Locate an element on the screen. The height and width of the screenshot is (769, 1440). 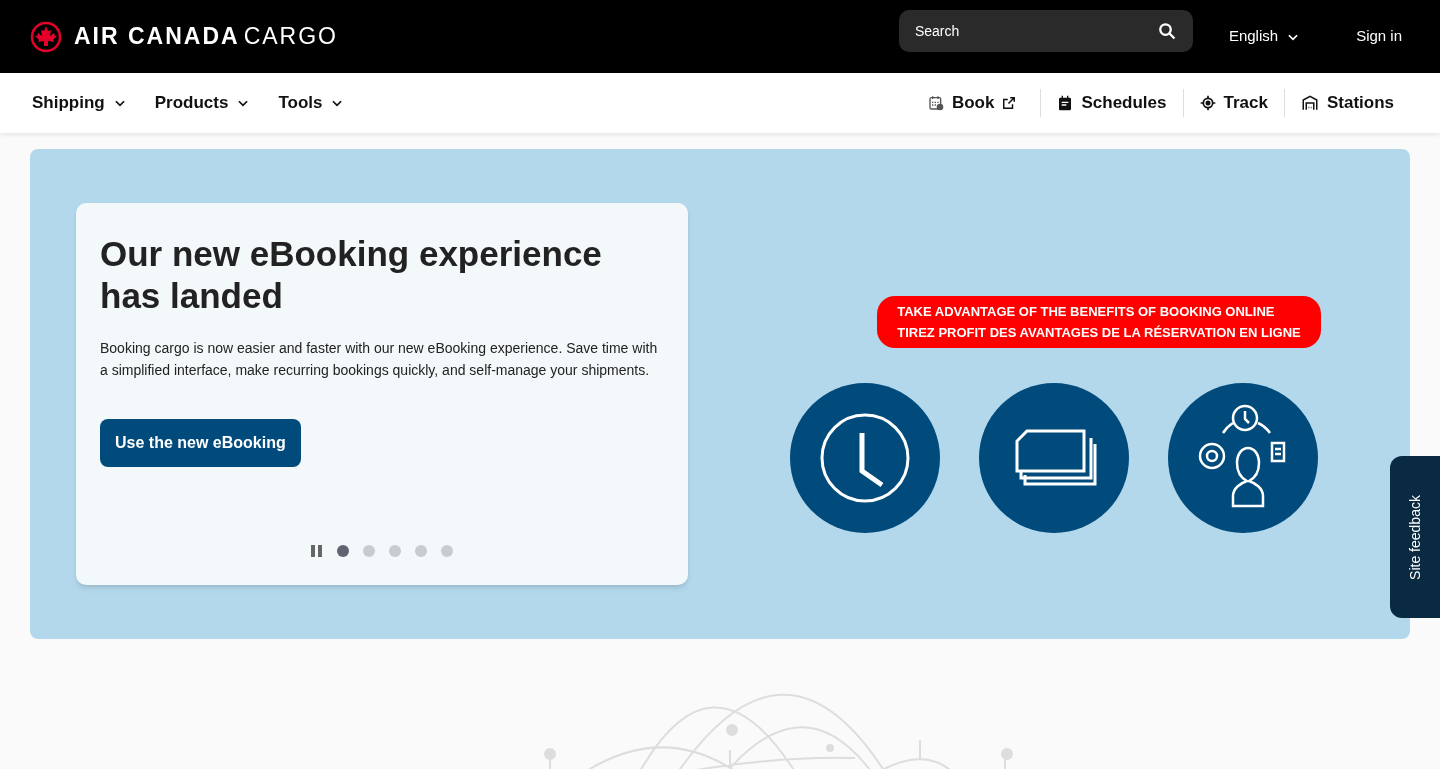
promo-text: TIREZ PROFIT DES AVANTAGES DE LA RÉSERVATION EN LIGNE is located at coordinates (1099, 332).